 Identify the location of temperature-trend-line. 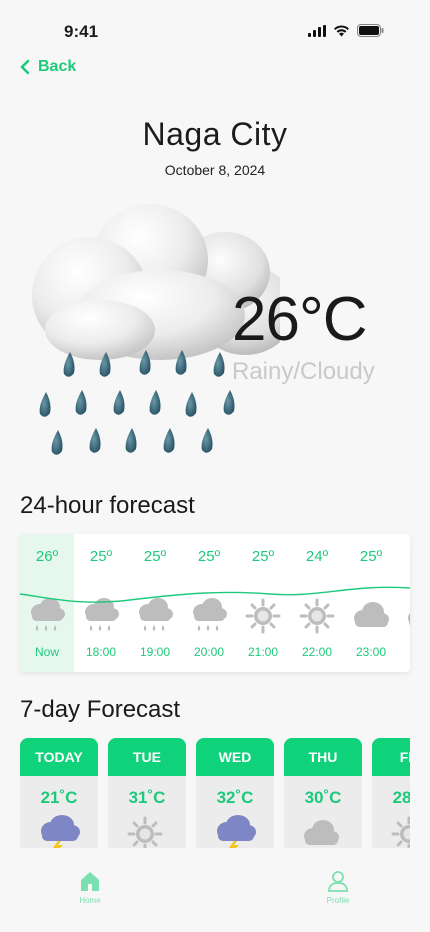
(215, 594).